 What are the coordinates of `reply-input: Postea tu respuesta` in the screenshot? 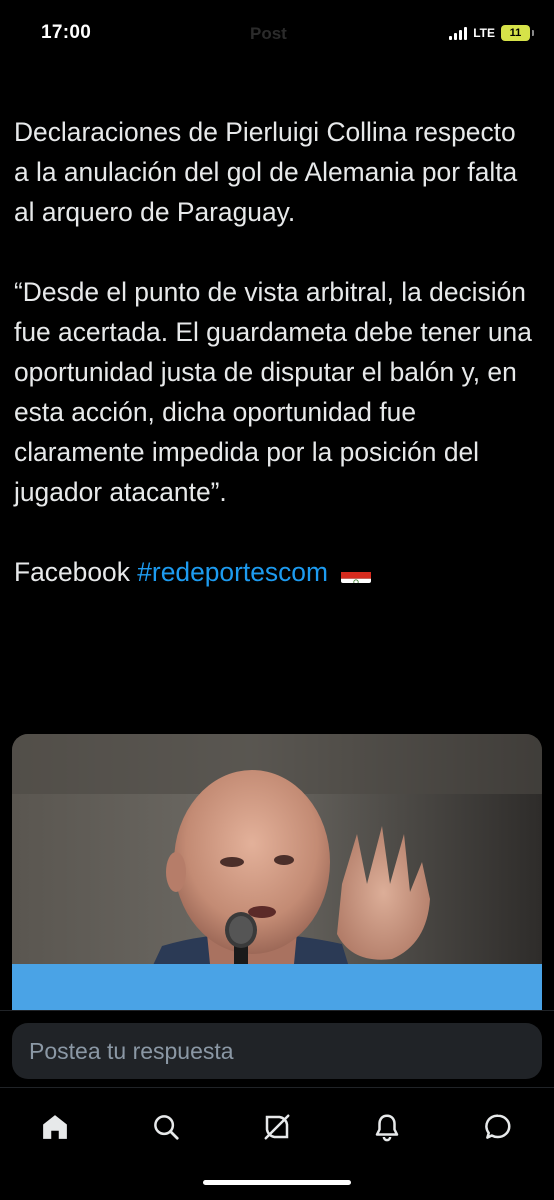 It's located at (277, 1051).